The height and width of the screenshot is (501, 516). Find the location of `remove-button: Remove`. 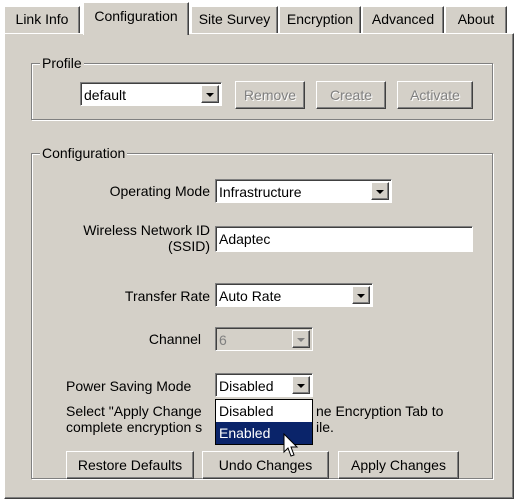

remove-button: Remove is located at coordinates (270, 95).